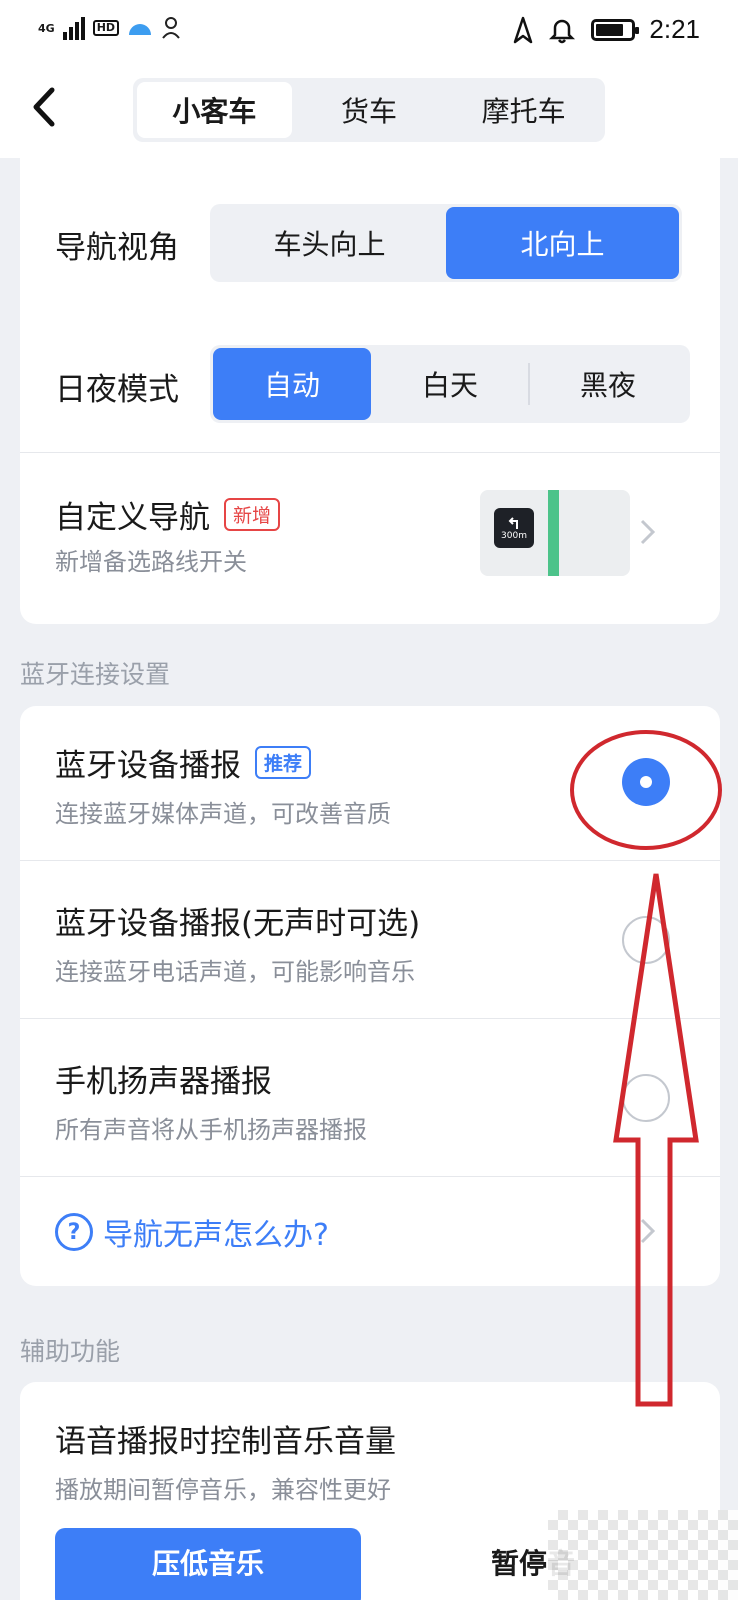  Describe the element at coordinates (95, 674) in the screenshot. I see `bluetooth-section-title: 蓝牙连接设置` at that location.